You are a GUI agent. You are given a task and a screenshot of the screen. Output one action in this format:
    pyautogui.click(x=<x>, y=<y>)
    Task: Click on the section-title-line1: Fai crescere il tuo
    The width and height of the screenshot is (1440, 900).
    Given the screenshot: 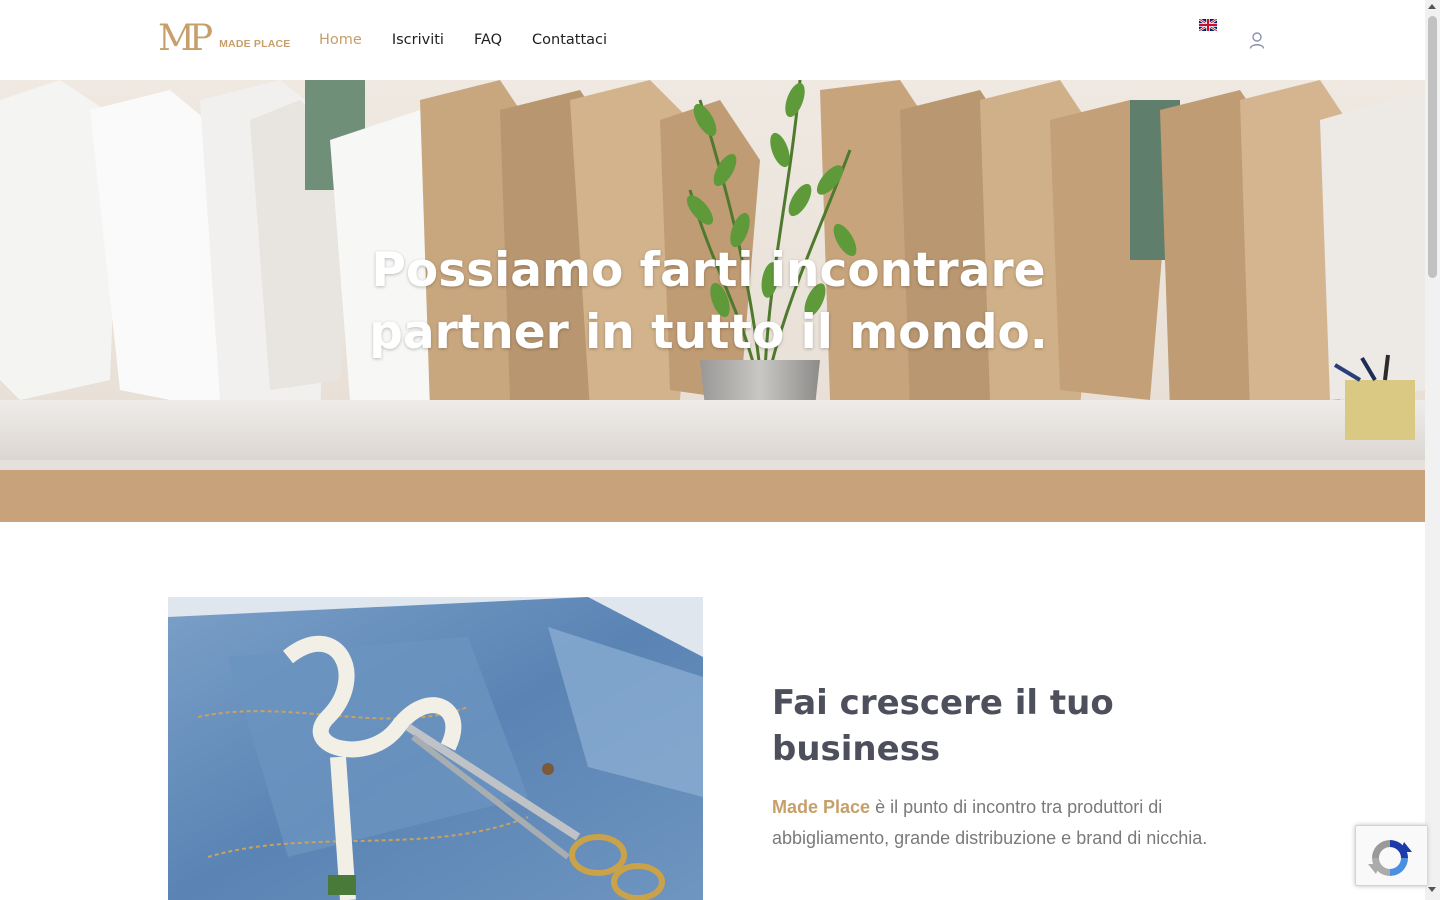 What is the action you would take?
    pyautogui.click(x=943, y=703)
    